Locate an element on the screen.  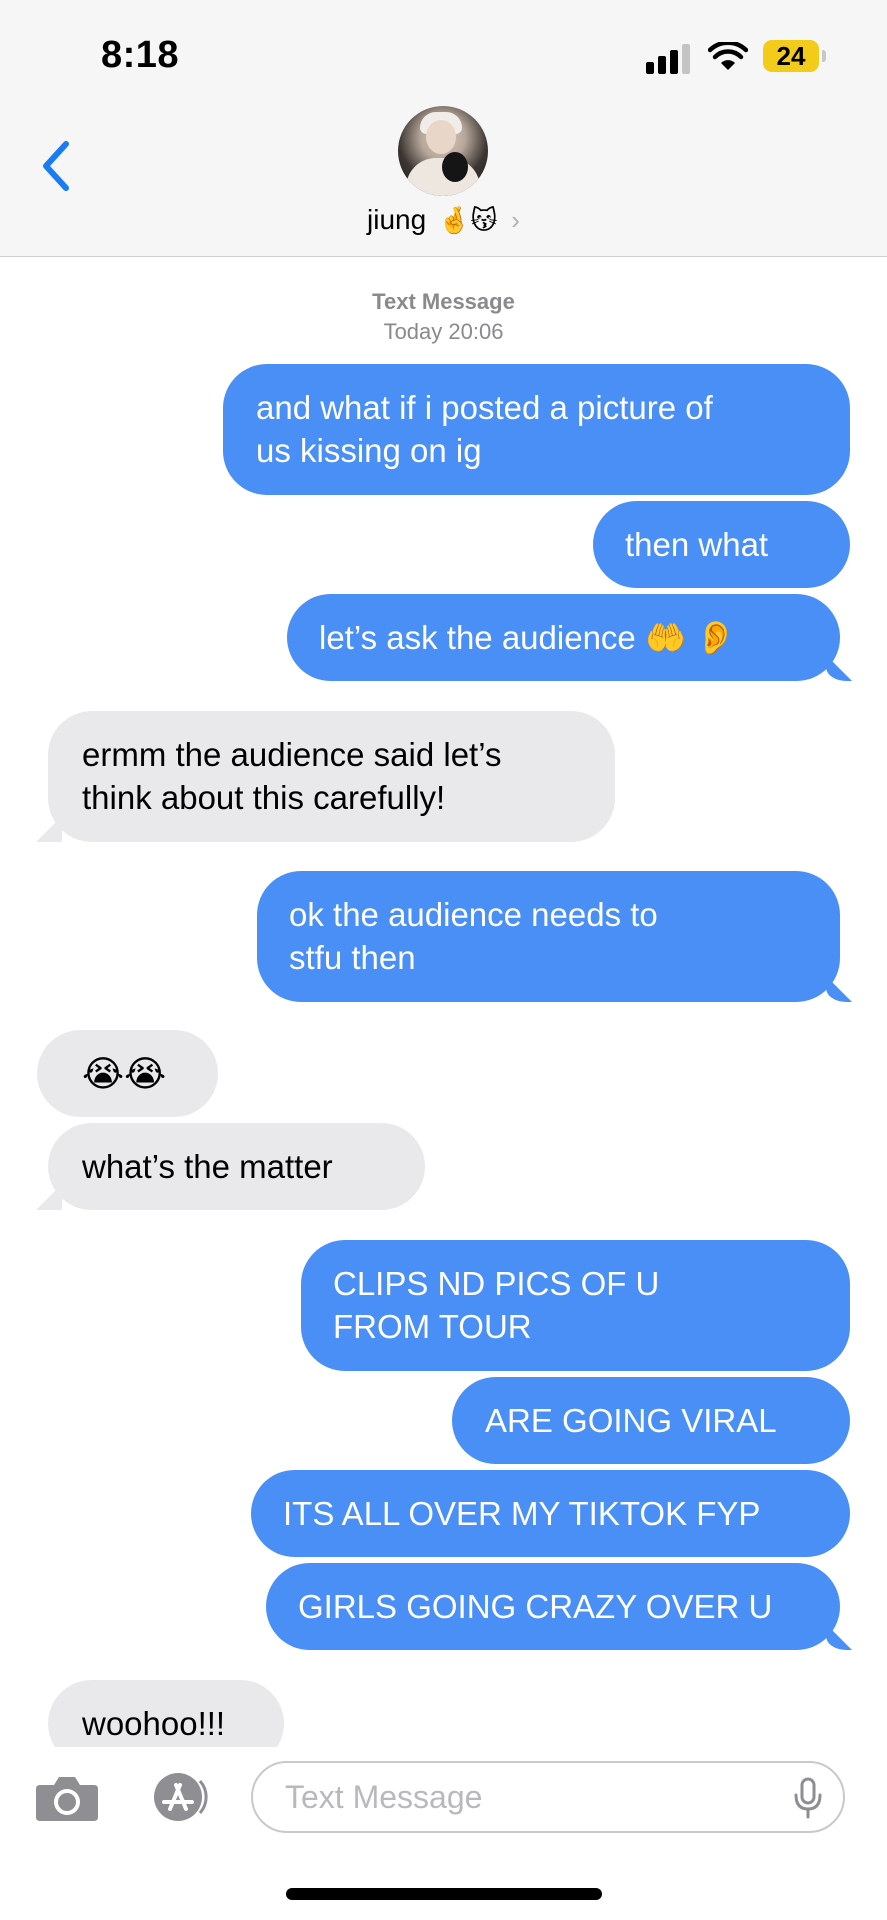
app-store-icon is located at coordinates (181, 1797).